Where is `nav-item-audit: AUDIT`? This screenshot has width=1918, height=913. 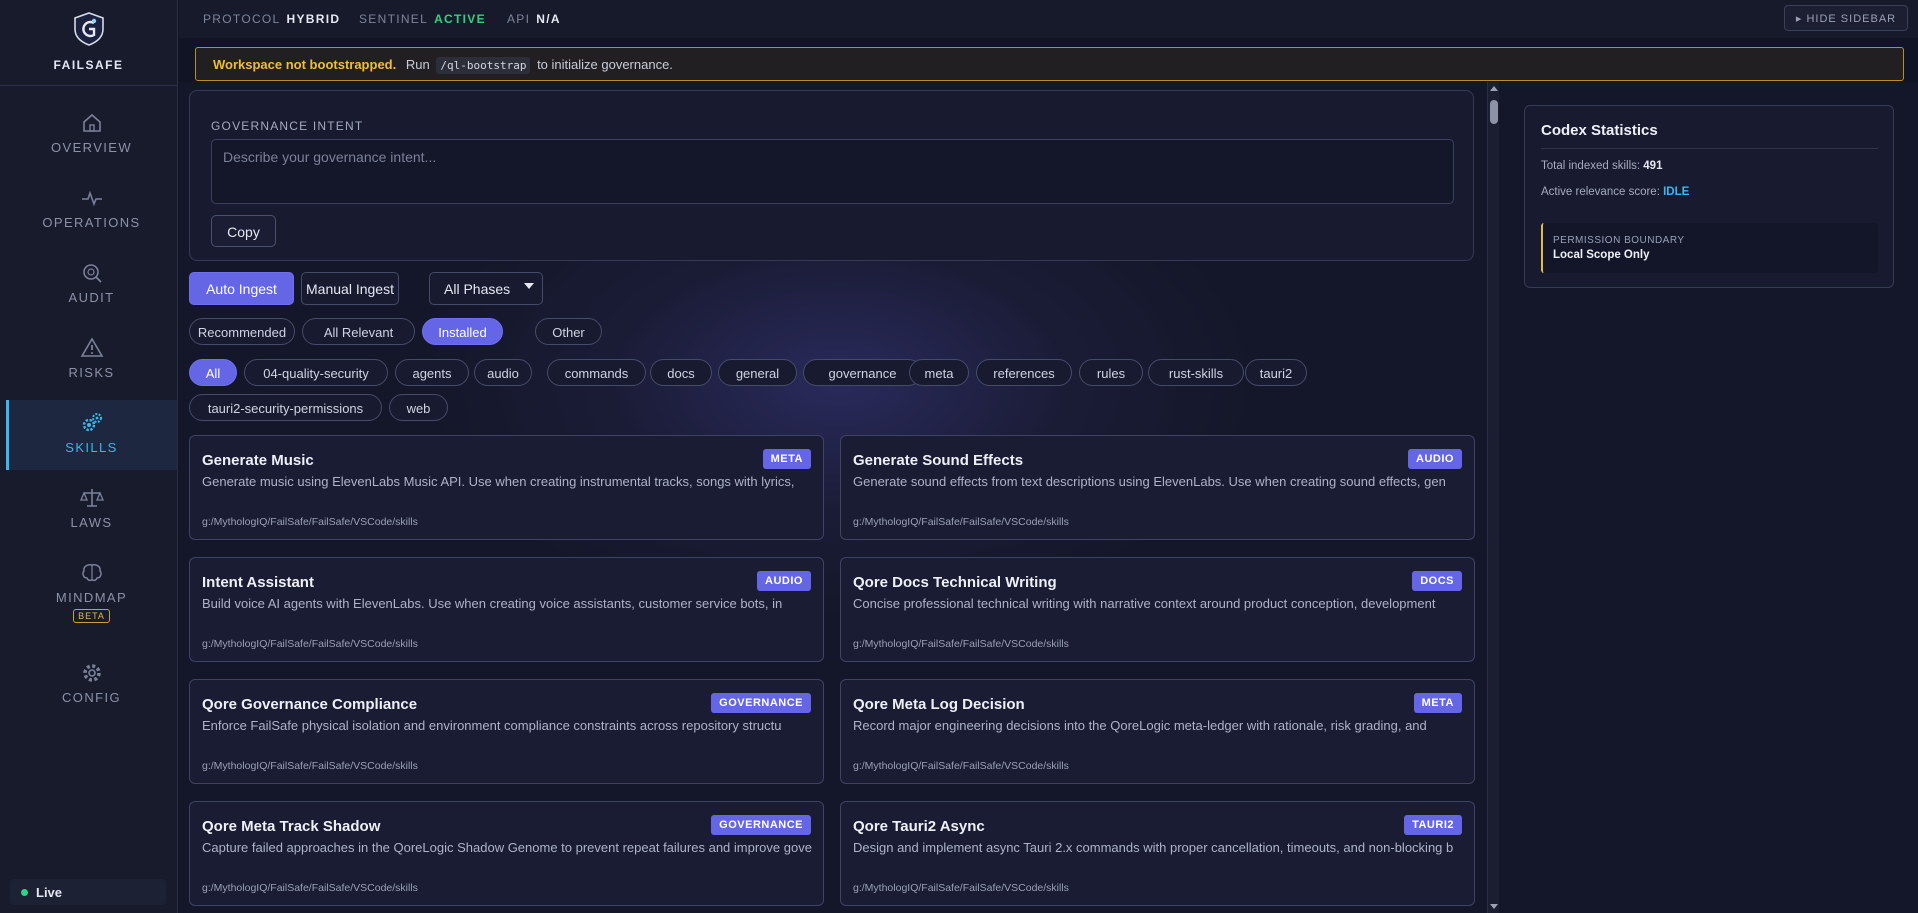 nav-item-audit: AUDIT is located at coordinates (91, 285).